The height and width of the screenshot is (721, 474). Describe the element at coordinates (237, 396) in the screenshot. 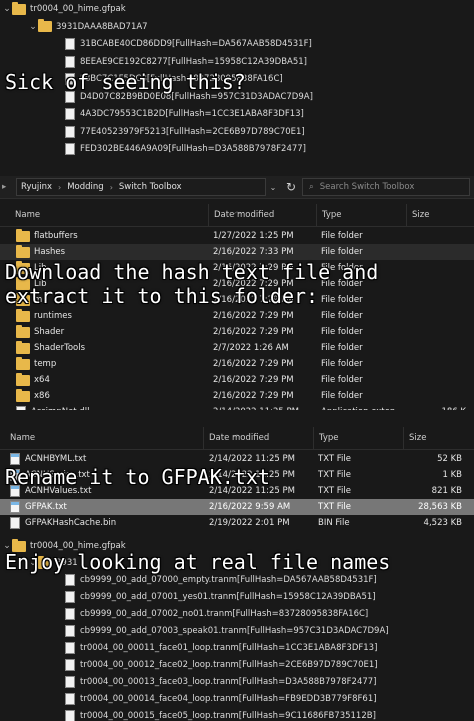

I see `list-item: x86 2/16/2022 7:29 PM File folder` at that location.